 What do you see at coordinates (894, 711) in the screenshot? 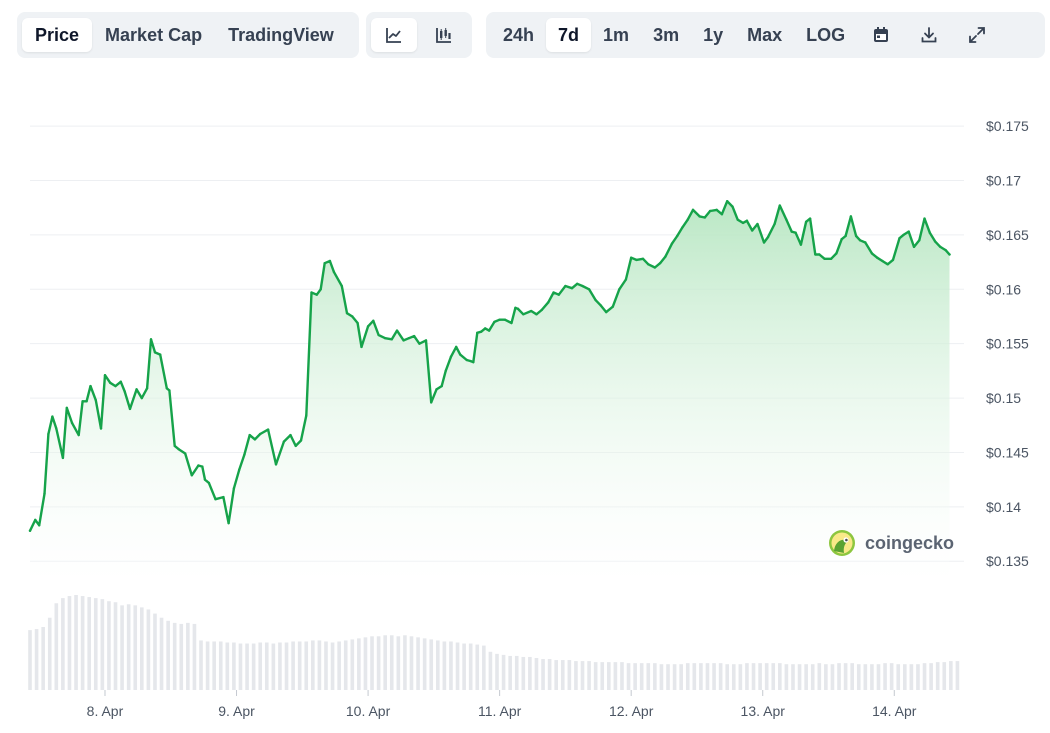
I see `x-tick-label: 14. Apr` at bounding box center [894, 711].